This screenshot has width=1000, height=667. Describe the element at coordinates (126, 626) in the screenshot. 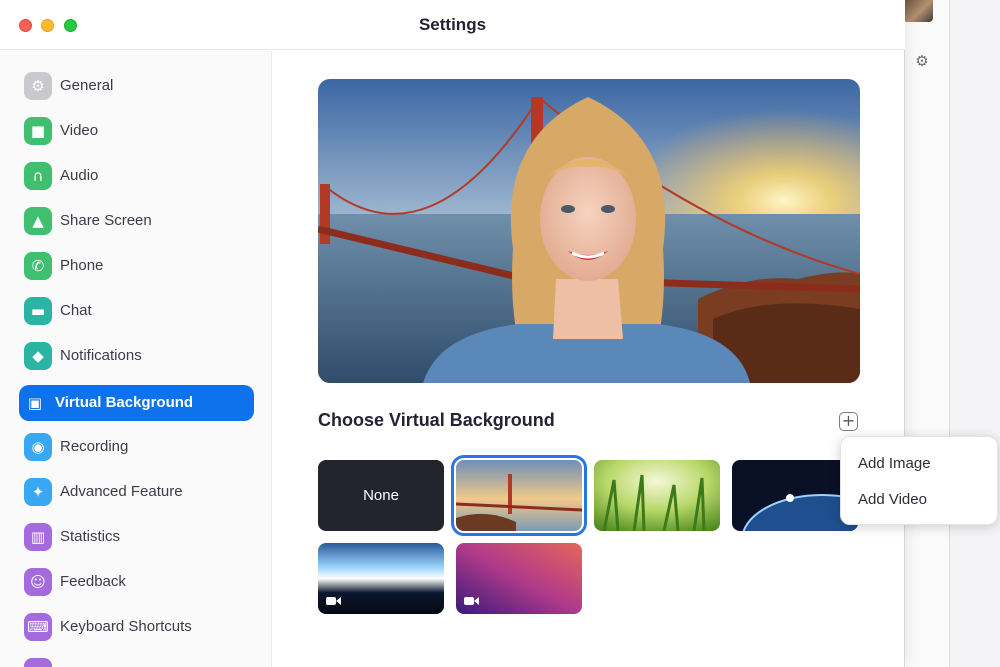

I see `sidebar-item-label: Keyboard Shortcuts` at that location.